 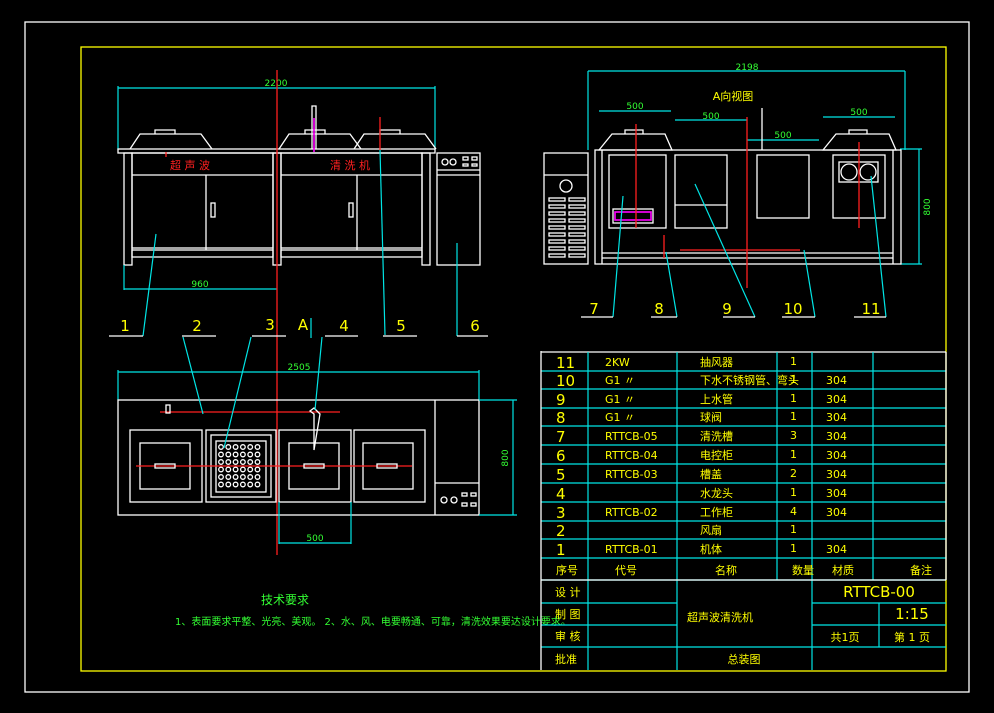 I want to click on row-number: 9, so click(x=561, y=400).